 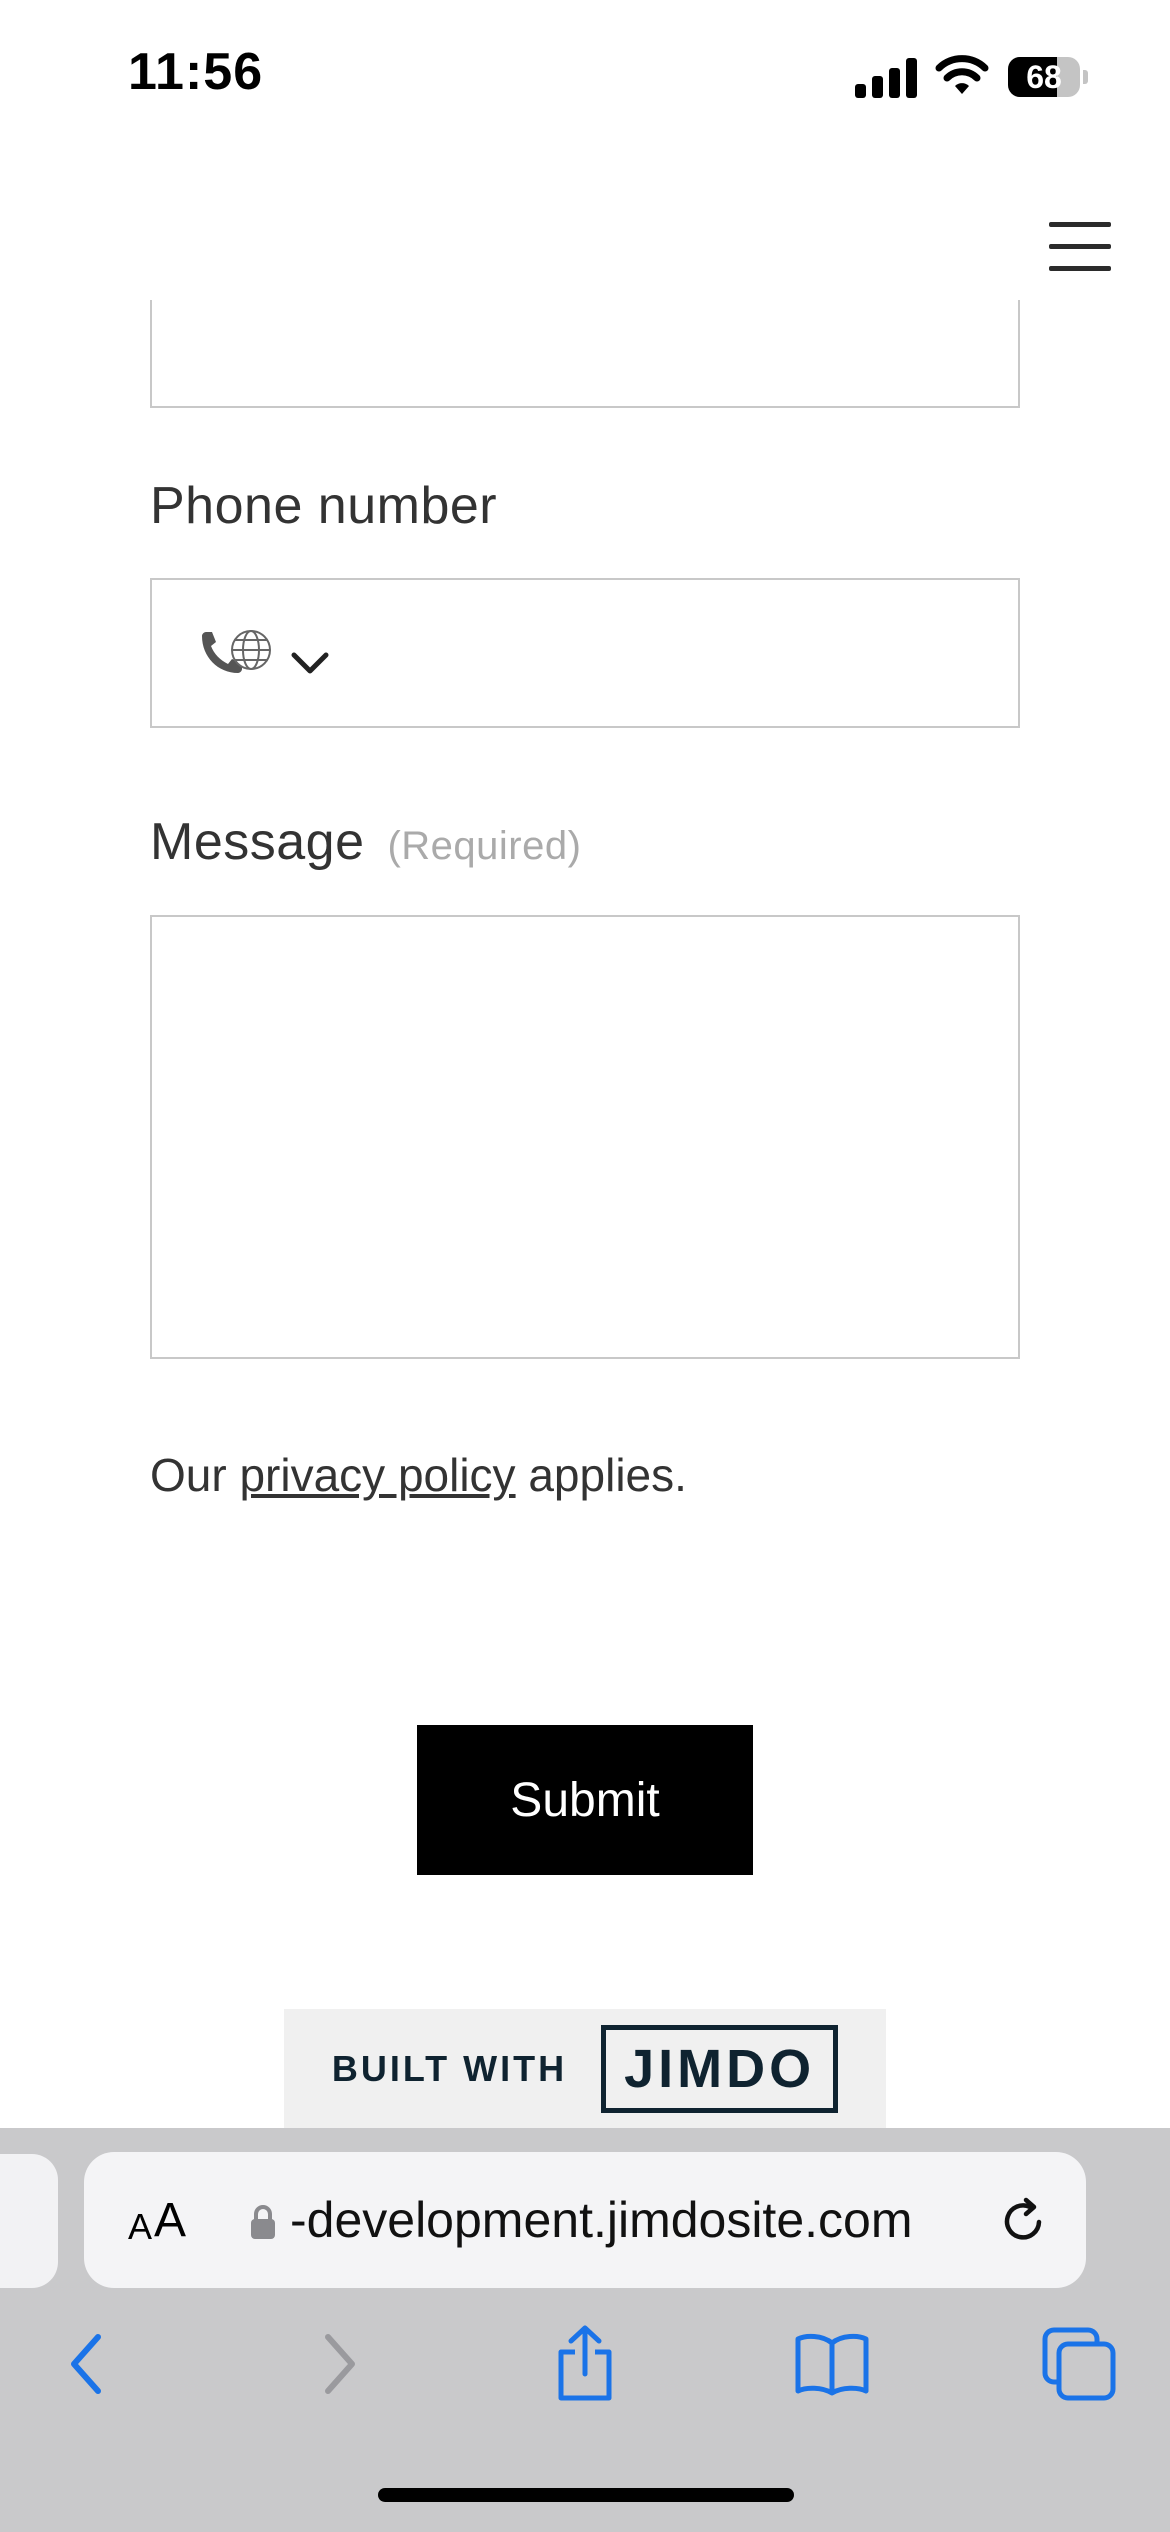 I want to click on phone-input, so click(x=675, y=654).